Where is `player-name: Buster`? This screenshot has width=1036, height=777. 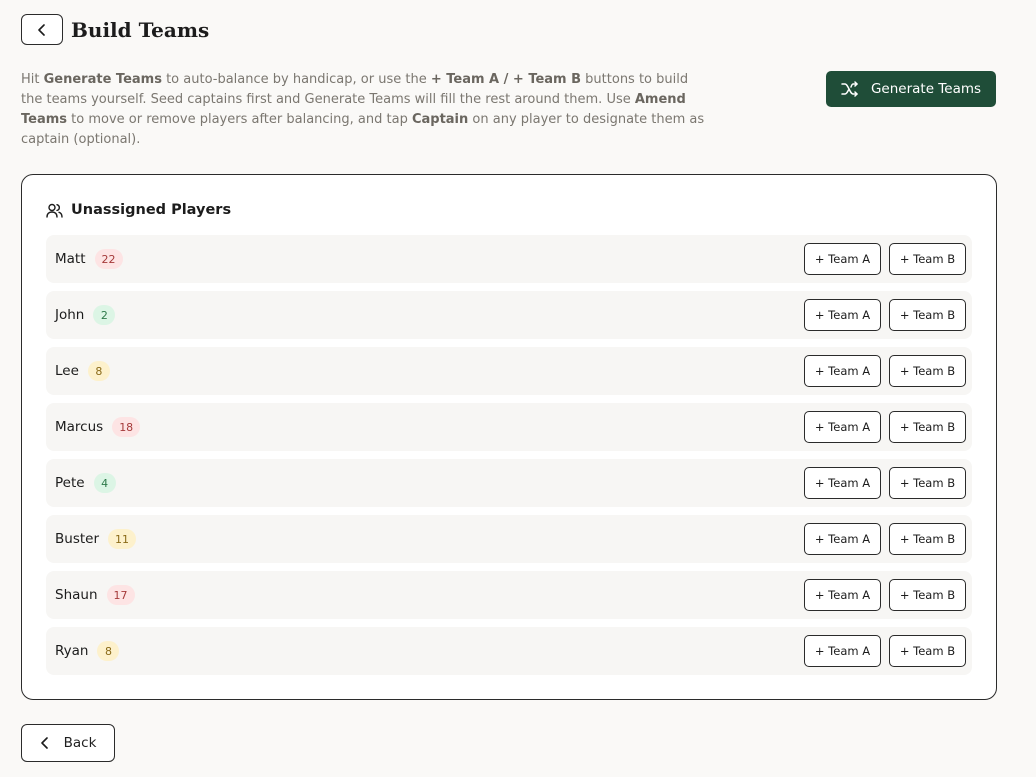 player-name: Buster is located at coordinates (77, 539).